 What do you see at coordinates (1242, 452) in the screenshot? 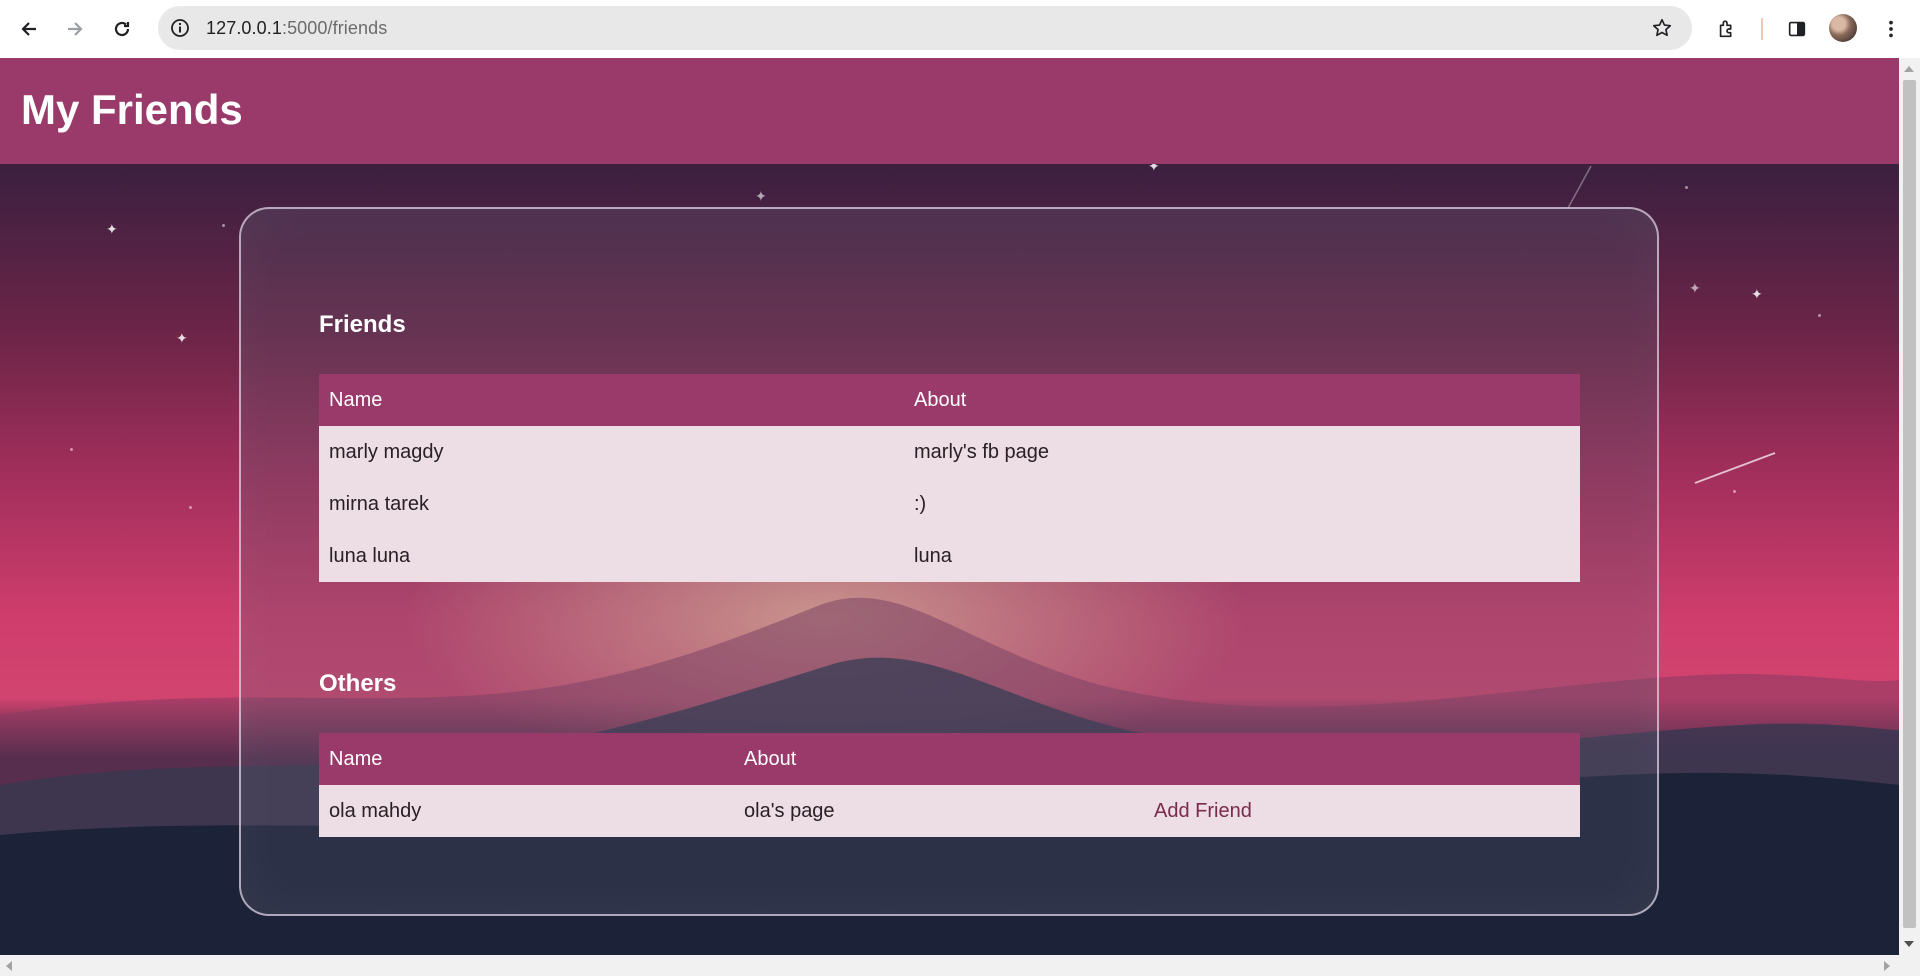
I see `friend-about: marly's fb page` at bounding box center [1242, 452].